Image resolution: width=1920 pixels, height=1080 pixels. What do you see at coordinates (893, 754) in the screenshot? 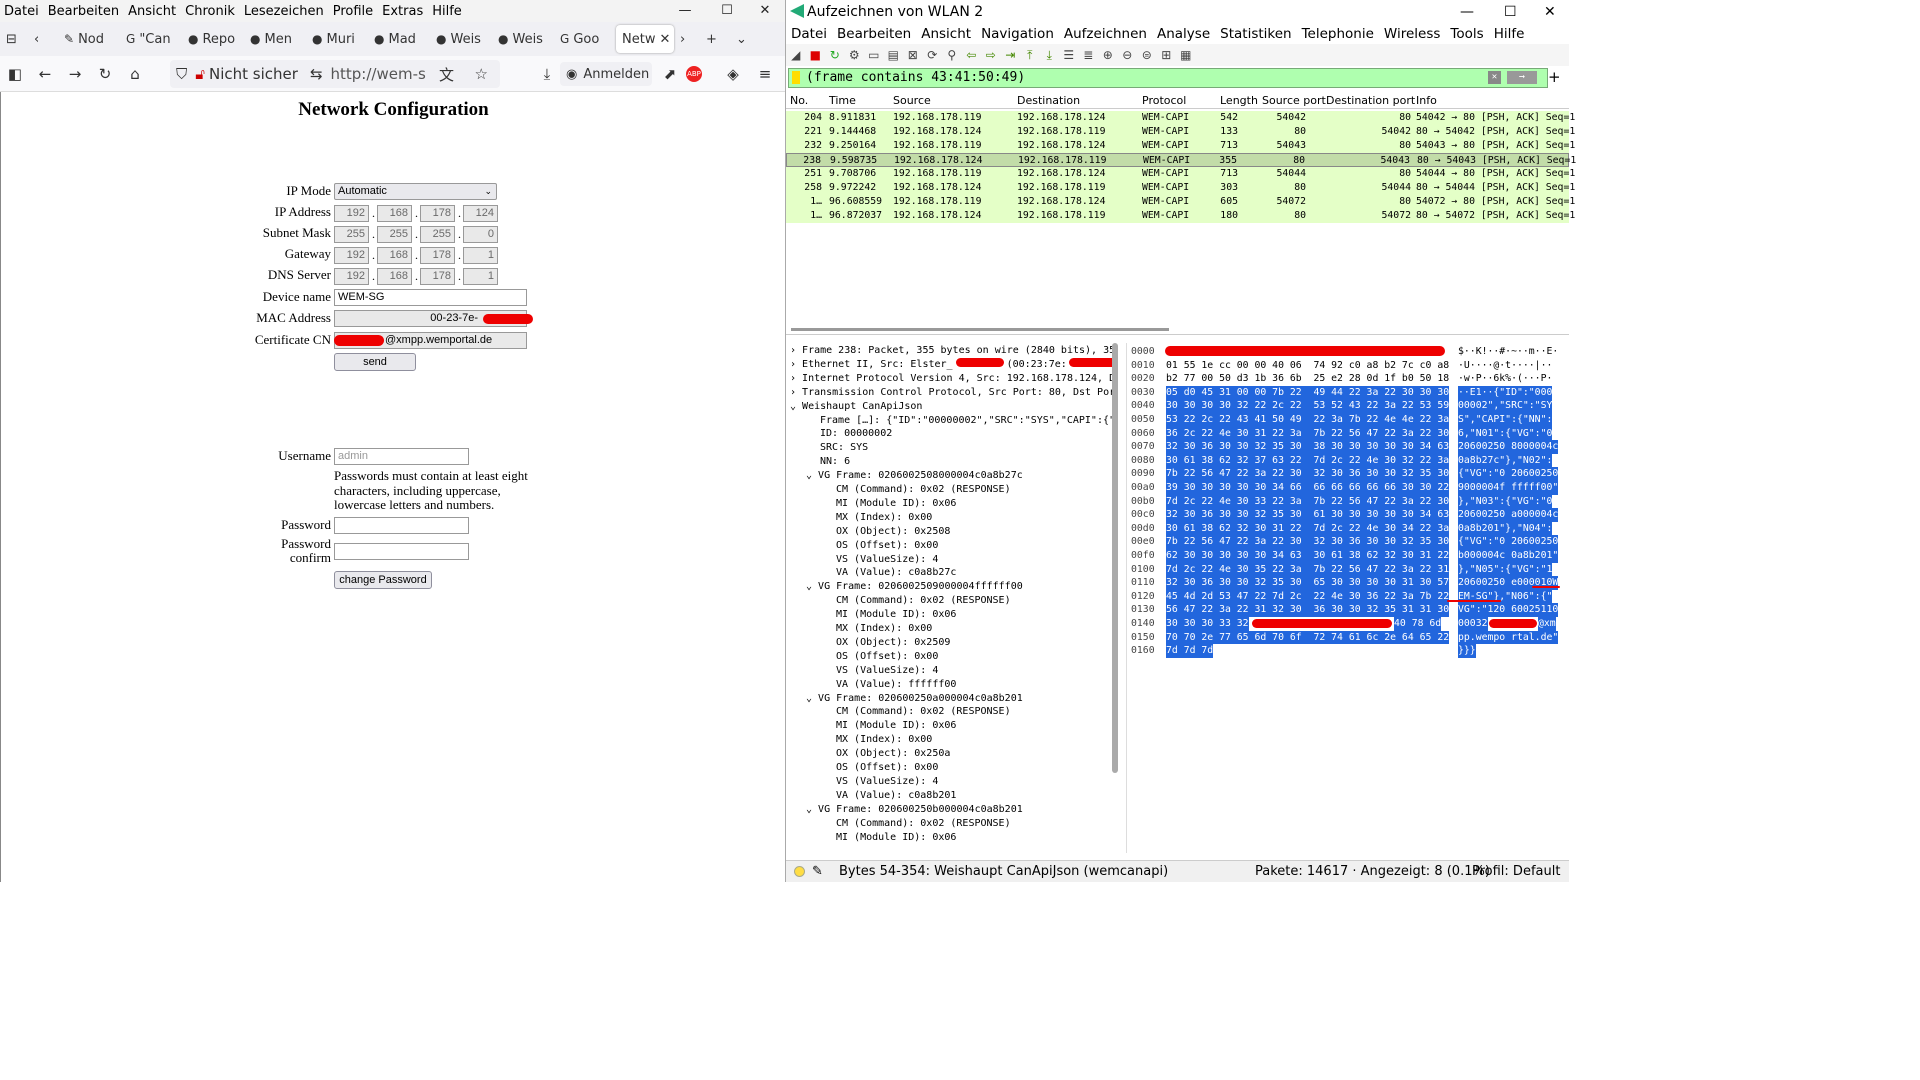
I see `tree-item: OX (Object): 0x250a` at bounding box center [893, 754].